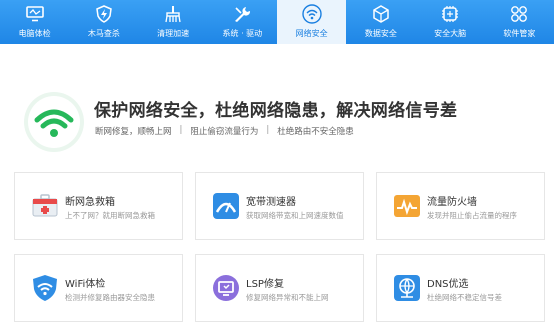 The width and height of the screenshot is (554, 322). I want to click on card-traffic-firewall: 流量防火墙 发现并阻止偷占流量的程序, so click(460, 206).